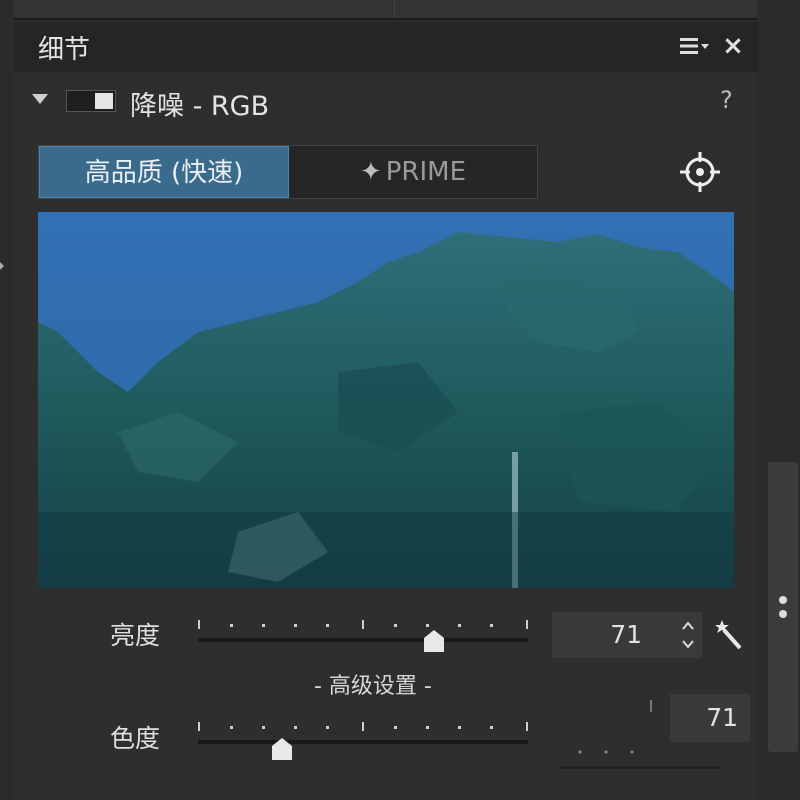 The height and width of the screenshot is (800, 800). I want to click on chroma-label: 色度, so click(135, 738).